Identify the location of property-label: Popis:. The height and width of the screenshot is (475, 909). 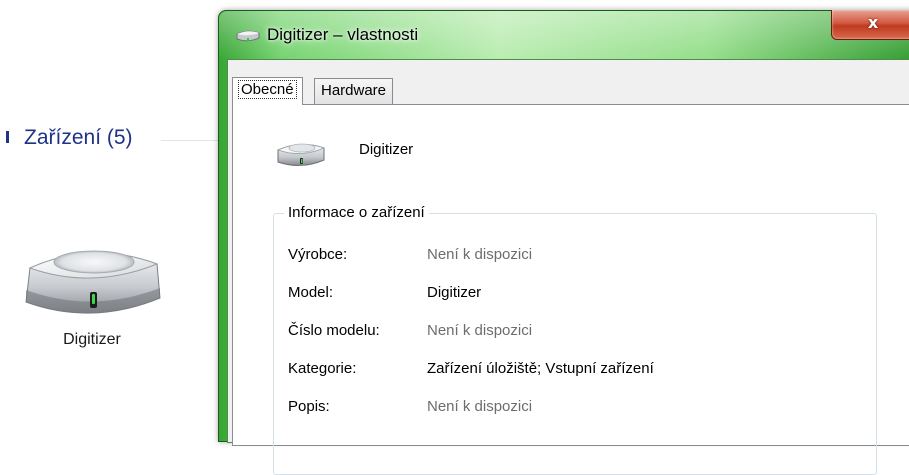
(309, 406).